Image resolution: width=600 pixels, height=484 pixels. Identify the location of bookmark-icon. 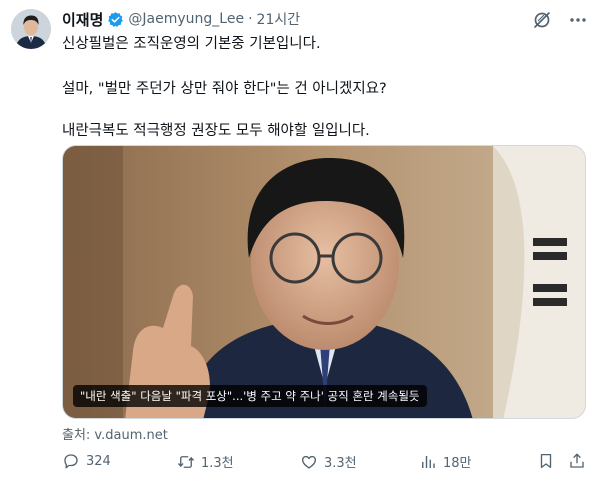
(546, 461).